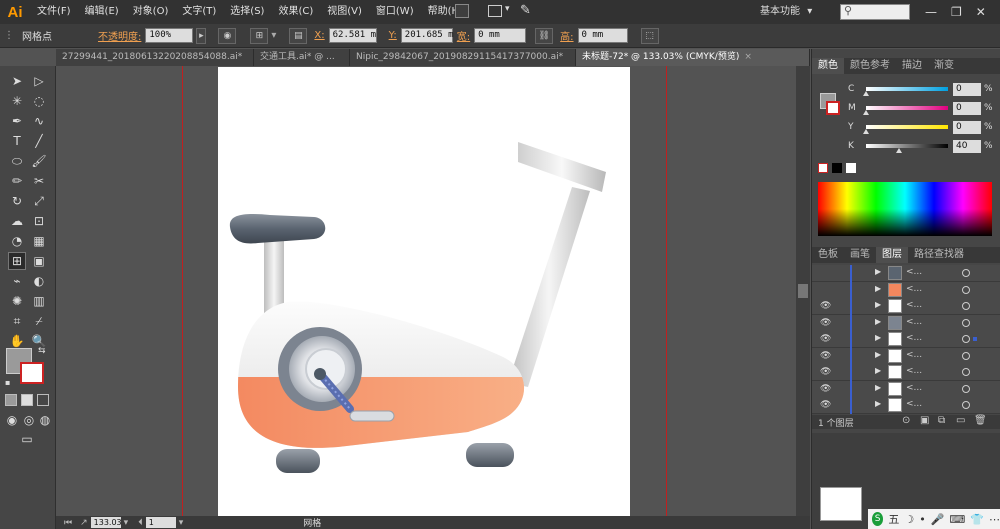 The width and height of the screenshot is (1000, 529). What do you see at coordinates (119, 35) in the screenshot?
I see `opacity-label: 不透明度:` at bounding box center [119, 35].